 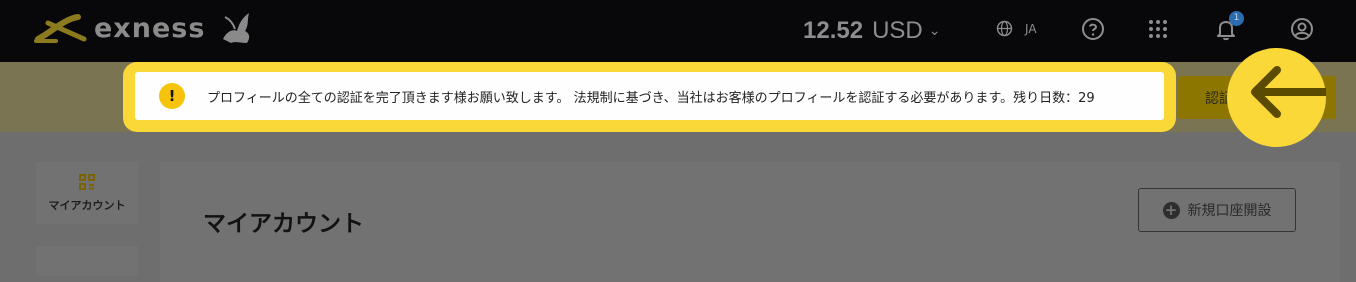 I want to click on balance-currency: USD, so click(x=897, y=30).